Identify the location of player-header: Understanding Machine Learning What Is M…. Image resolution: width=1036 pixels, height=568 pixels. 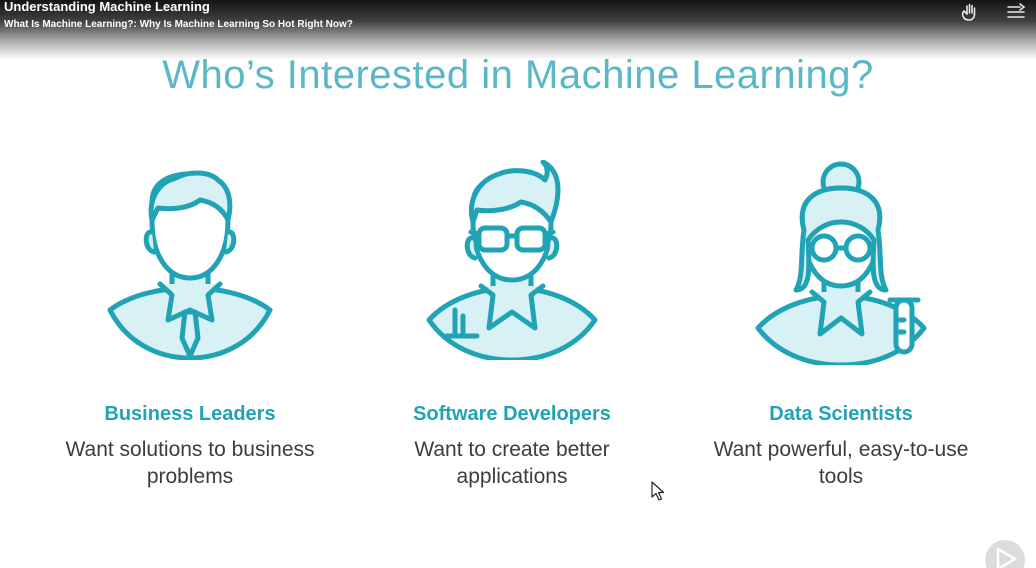
(518, 30).